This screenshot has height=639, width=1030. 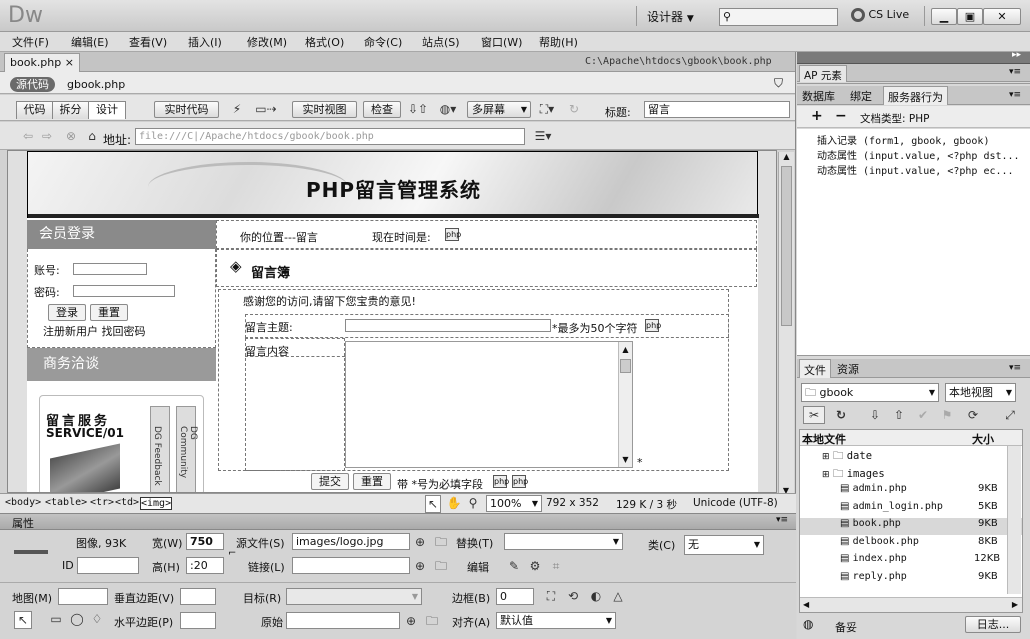 What do you see at coordinates (351, 565) in the screenshot?
I see `link-input` at bounding box center [351, 565].